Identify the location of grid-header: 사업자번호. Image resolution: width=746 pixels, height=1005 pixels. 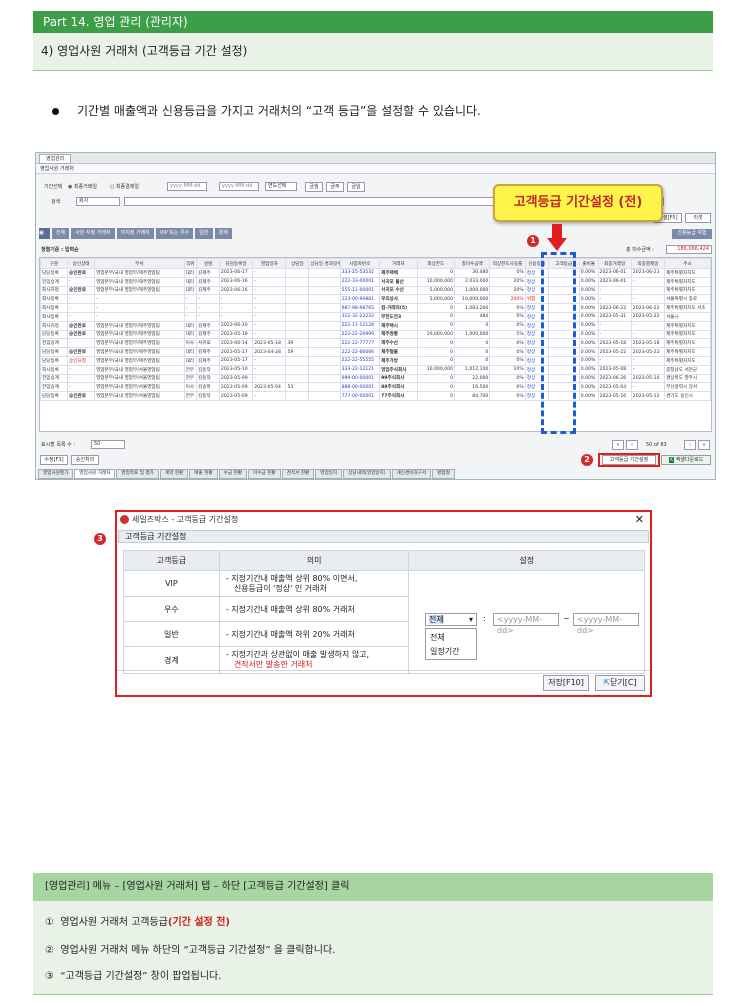
(360, 263).